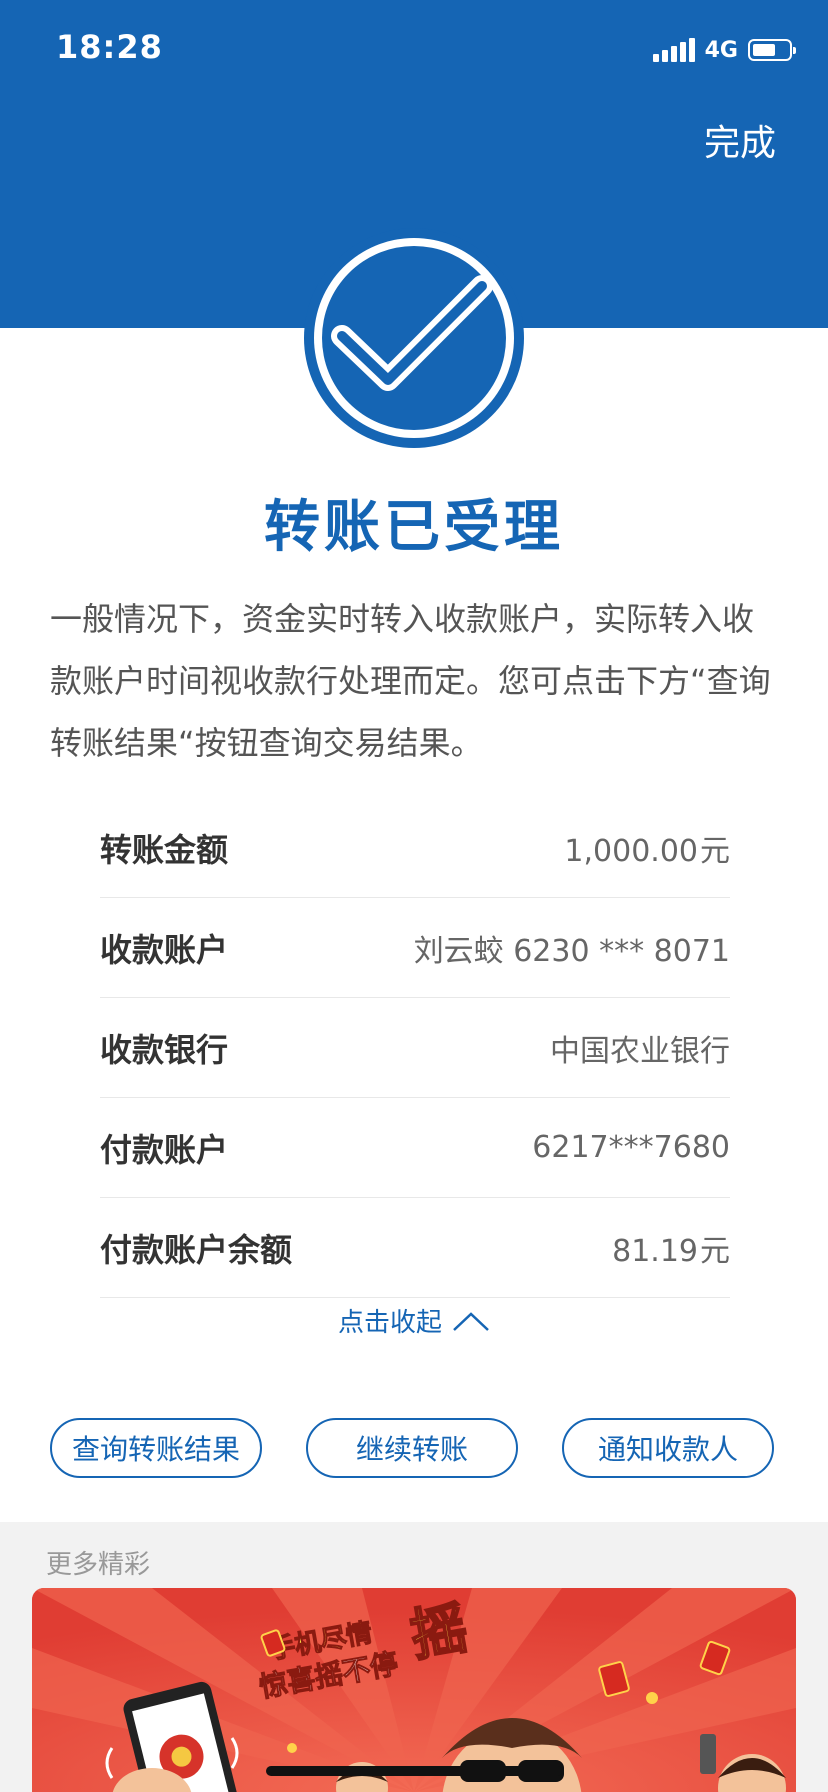 Image resolution: width=828 pixels, height=1792 pixels. What do you see at coordinates (164, 949) in the screenshot?
I see `detail-label: 收款账户` at bounding box center [164, 949].